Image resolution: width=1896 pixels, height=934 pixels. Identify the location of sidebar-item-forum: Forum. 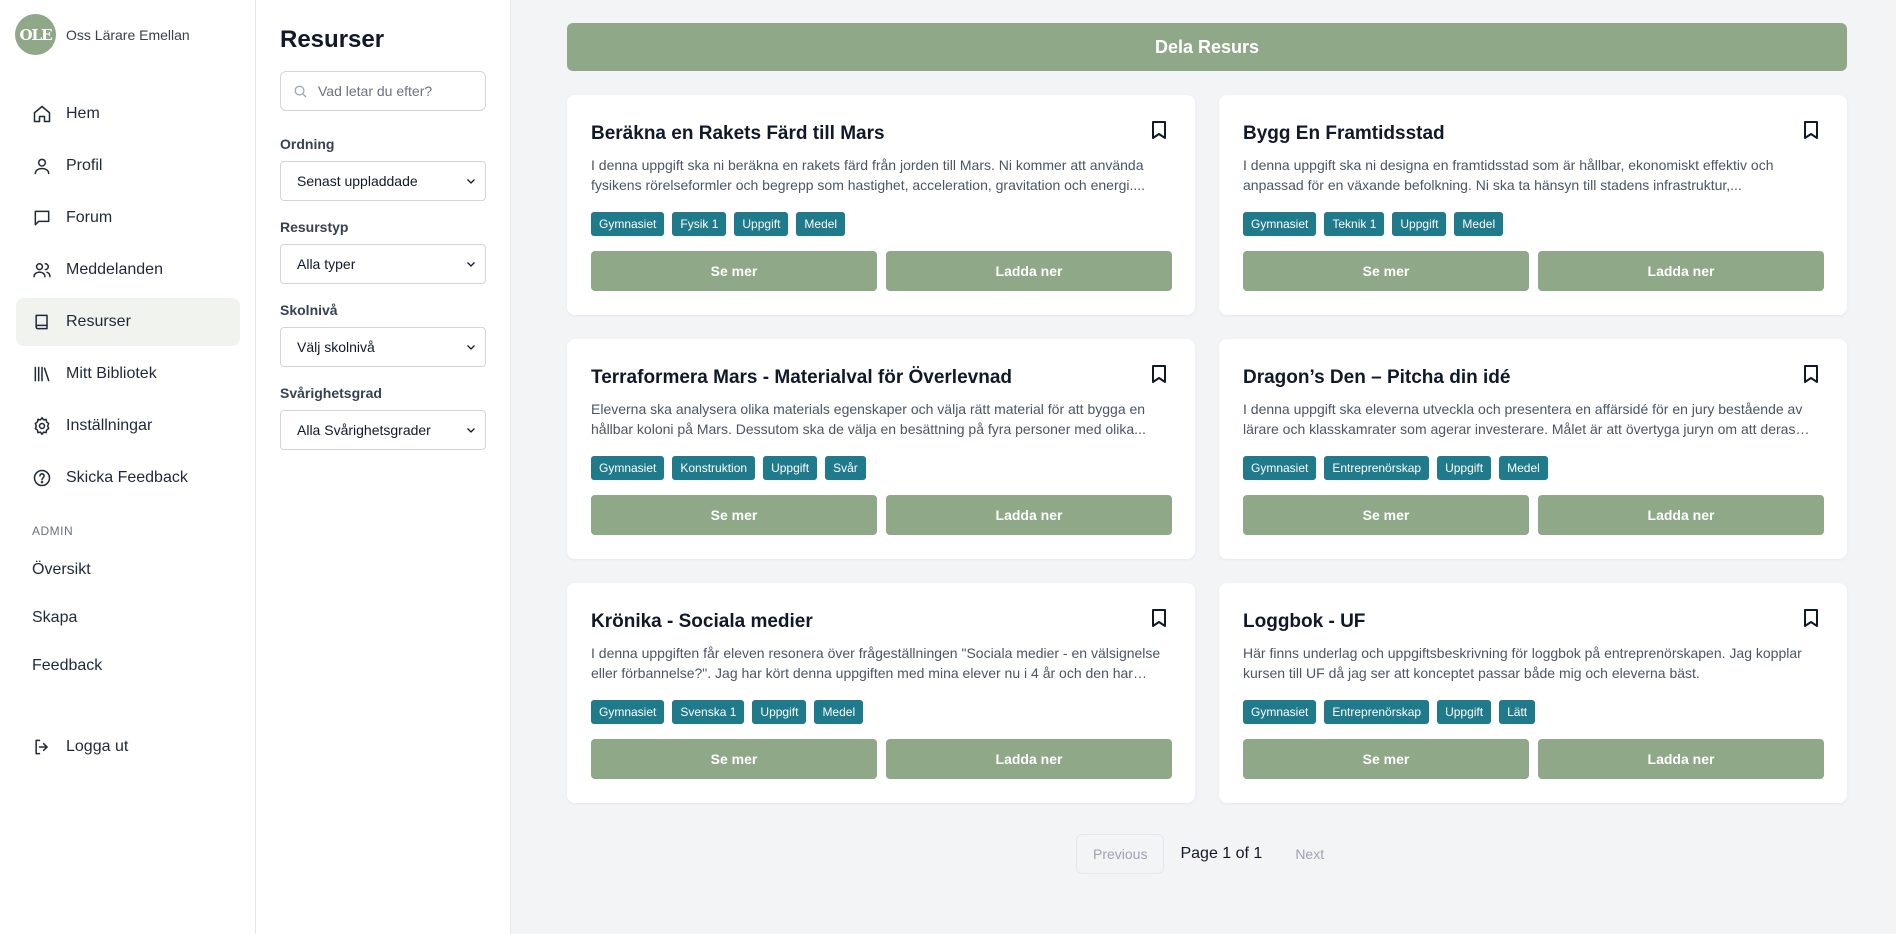
(128, 218).